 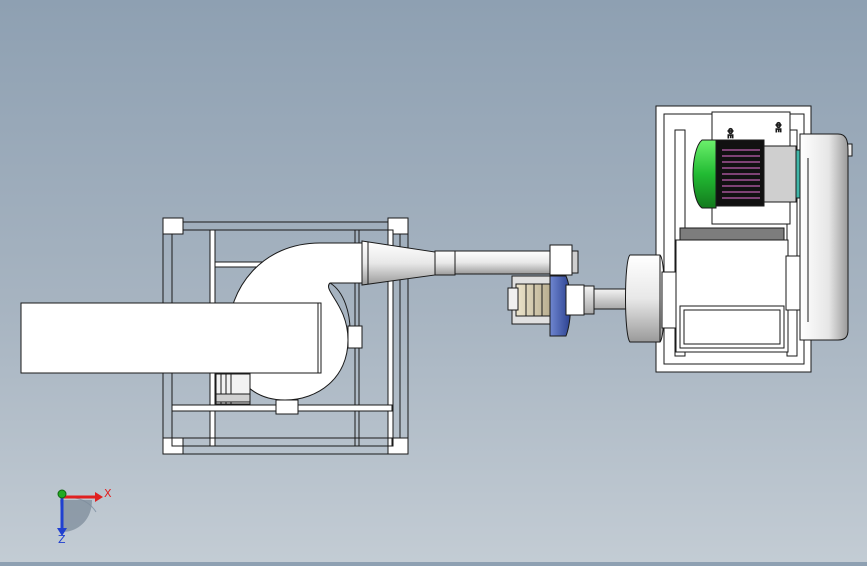 What do you see at coordinates (569, 306) in the screenshot?
I see `induced-fan-unit` at bounding box center [569, 306].